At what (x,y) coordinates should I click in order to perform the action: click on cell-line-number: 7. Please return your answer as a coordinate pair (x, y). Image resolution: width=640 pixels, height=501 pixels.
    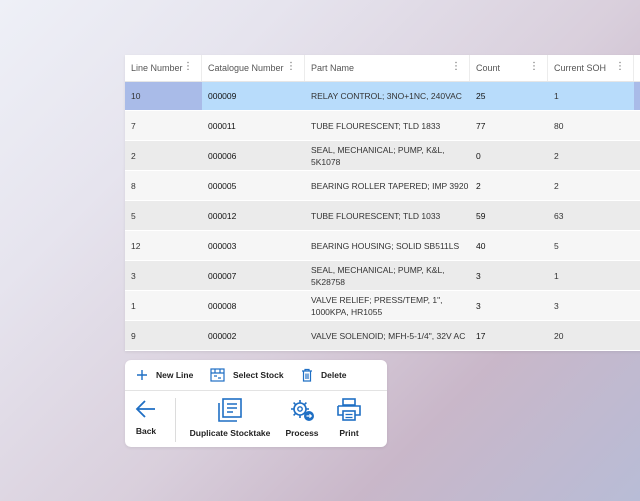
    Looking at the image, I should click on (163, 125).